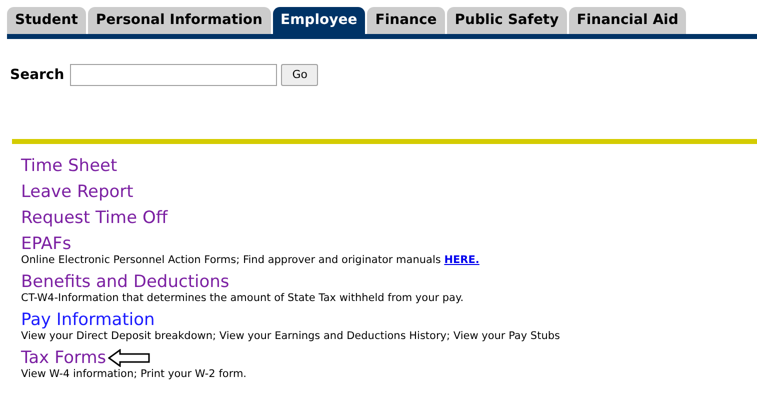 This screenshot has height=405, width=757. Describe the element at coordinates (506, 20) in the screenshot. I see `nav-tab: Public Safety` at that location.